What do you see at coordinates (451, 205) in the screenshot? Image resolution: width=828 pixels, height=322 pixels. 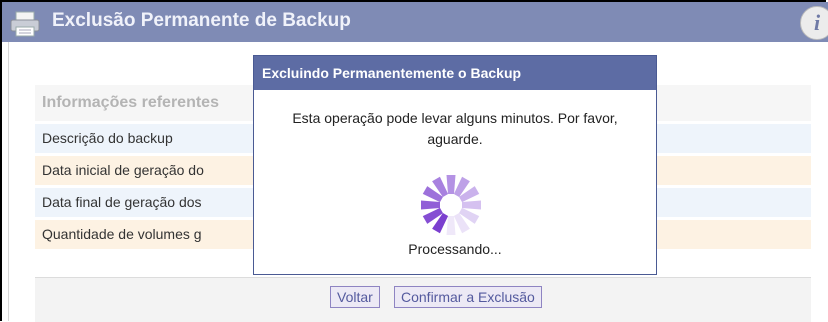 I see `spinner-icon` at bounding box center [451, 205].